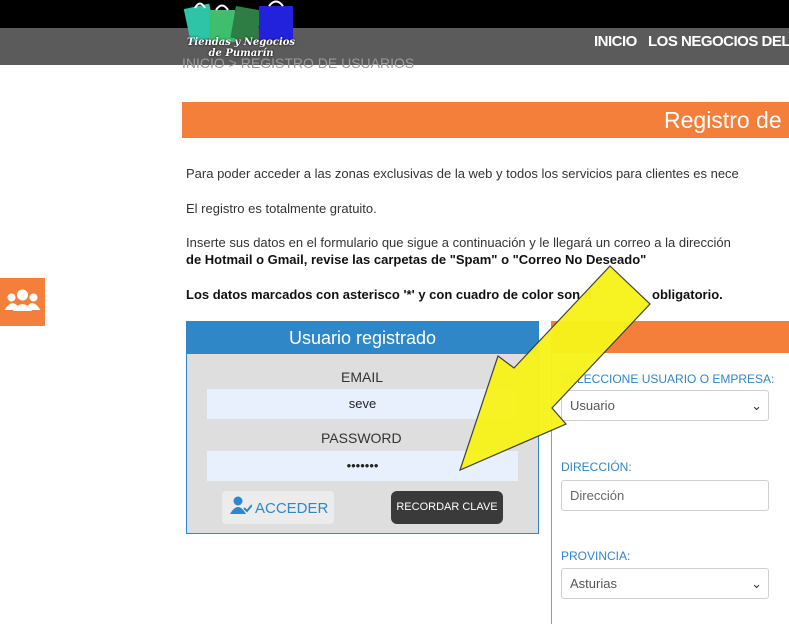 This screenshot has height=624, width=789. Describe the element at coordinates (291, 508) in the screenshot. I see `acceder-label: ACCEDER` at that location.